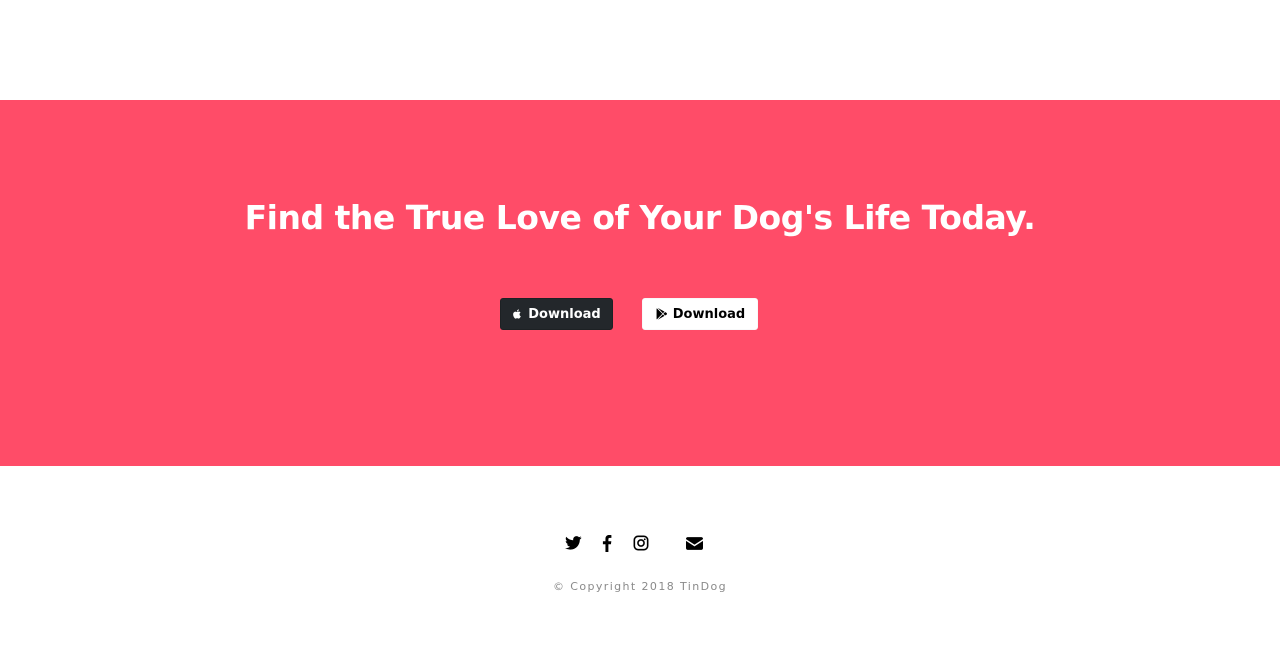 The height and width of the screenshot is (646, 1280). I want to click on copyright-text: © Copyright 2018 TinDog, so click(640, 586).